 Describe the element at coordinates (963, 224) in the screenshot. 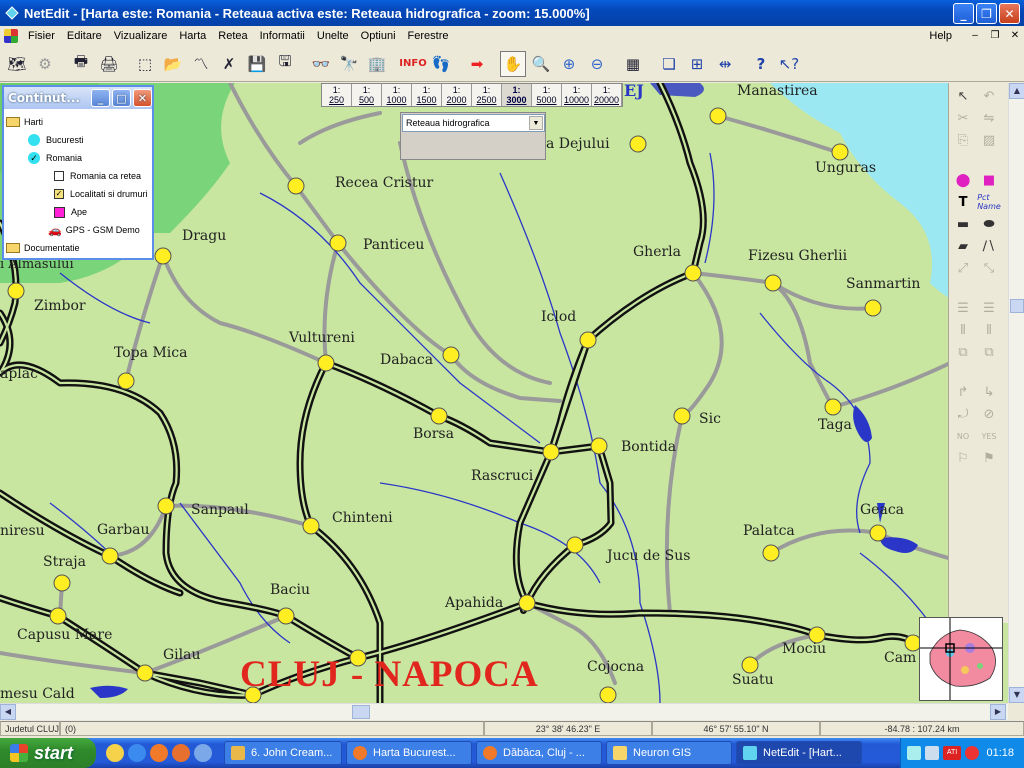

I see `rectangle-icon: ▬` at that location.